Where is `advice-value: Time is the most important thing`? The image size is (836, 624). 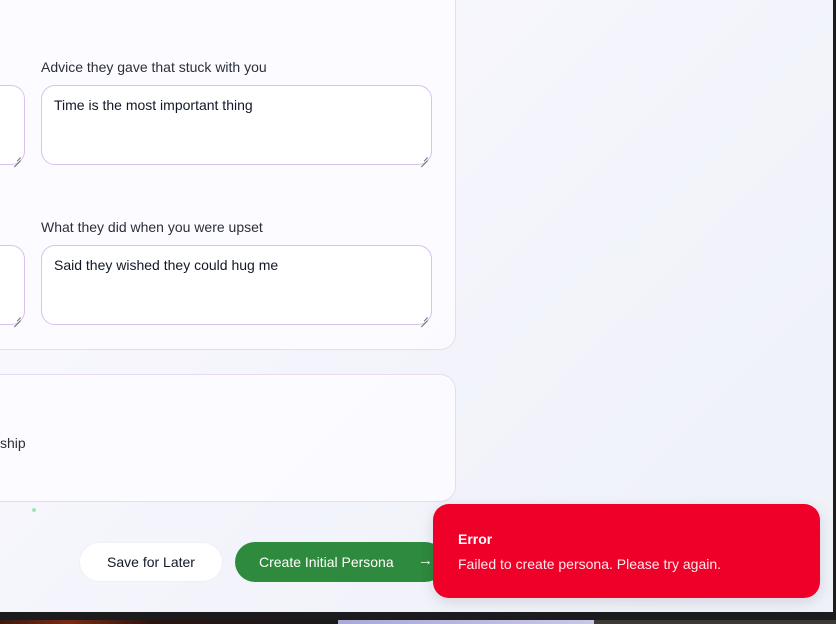 advice-value: Time is the most important thing is located at coordinates (153, 105).